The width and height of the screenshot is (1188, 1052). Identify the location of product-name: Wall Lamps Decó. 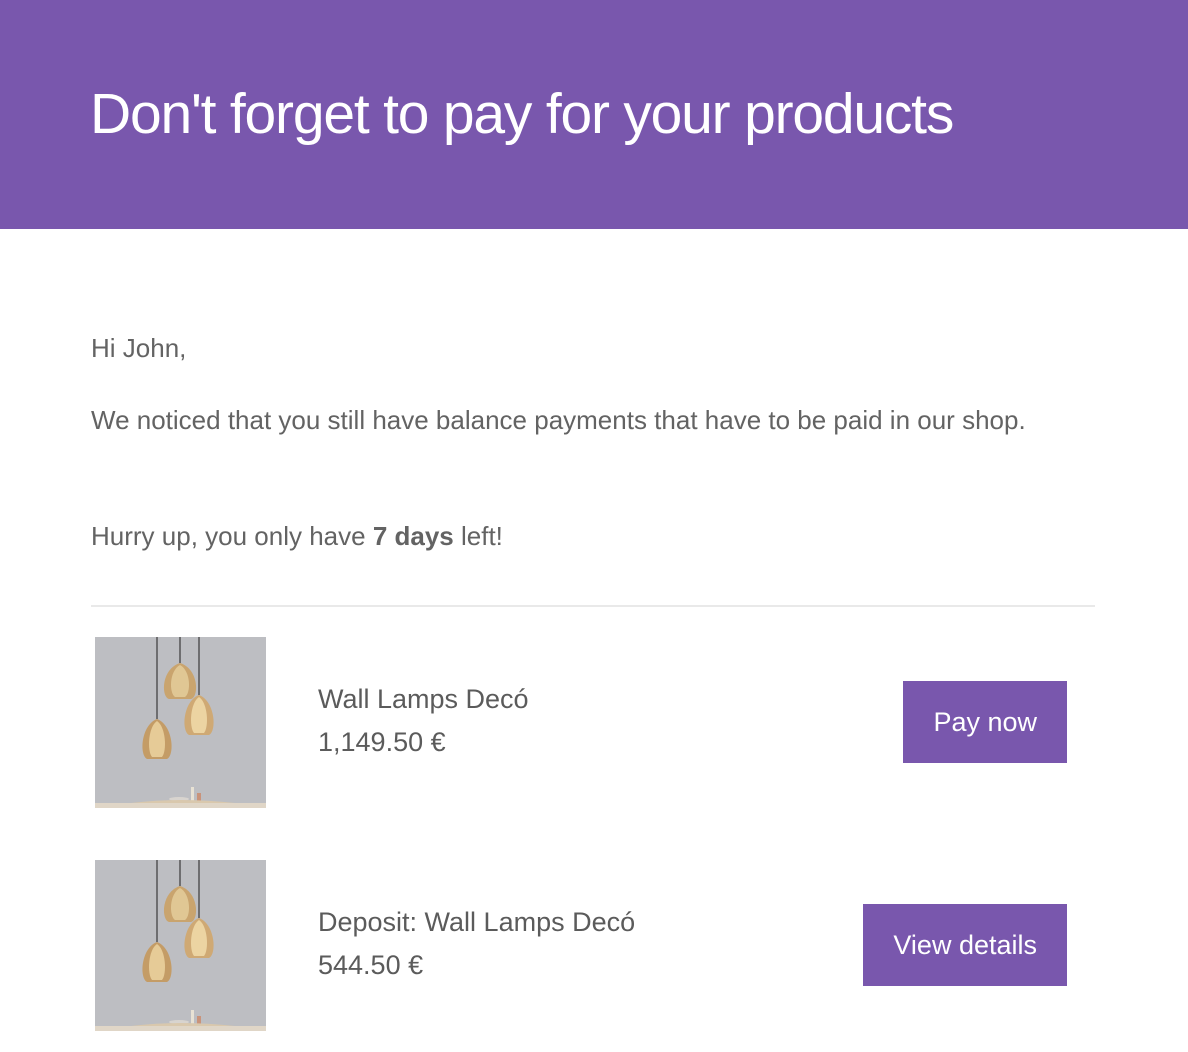
(423, 699).